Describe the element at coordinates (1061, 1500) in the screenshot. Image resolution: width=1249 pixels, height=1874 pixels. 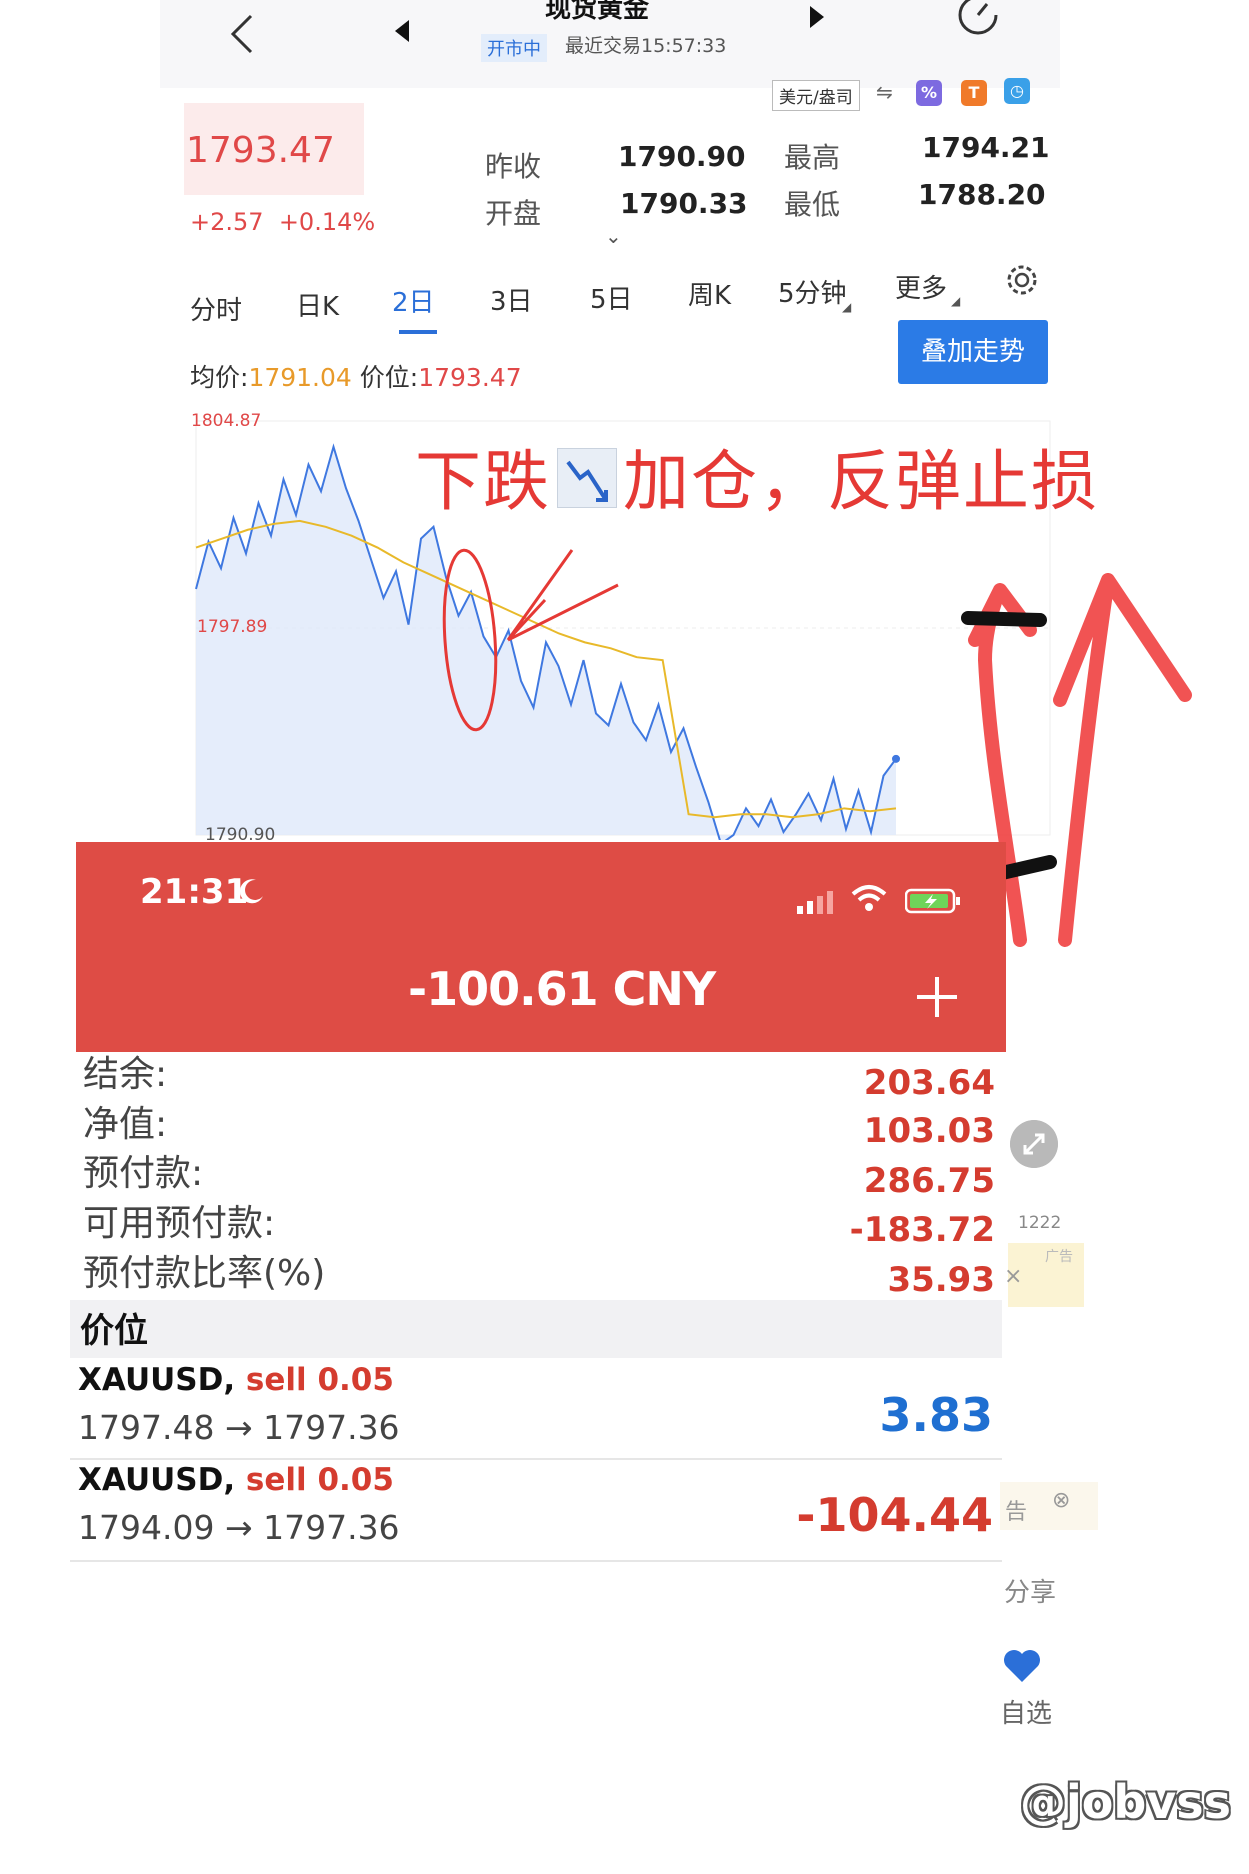
I see `close-icon: ⊗` at that location.